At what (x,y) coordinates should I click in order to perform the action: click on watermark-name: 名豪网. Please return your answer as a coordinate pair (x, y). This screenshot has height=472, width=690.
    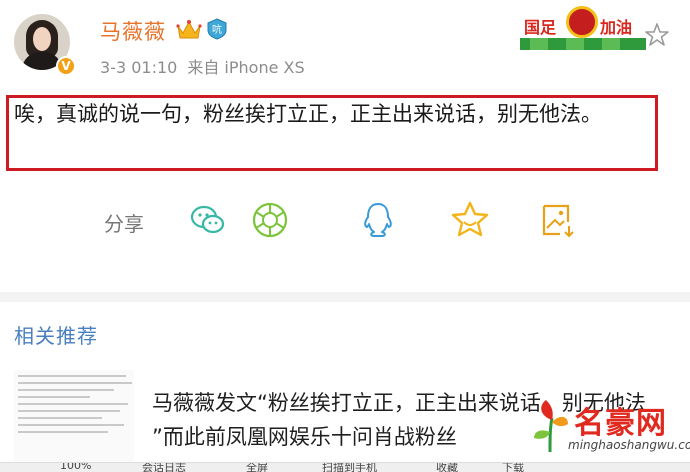
    Looking at the image, I should click on (620, 423).